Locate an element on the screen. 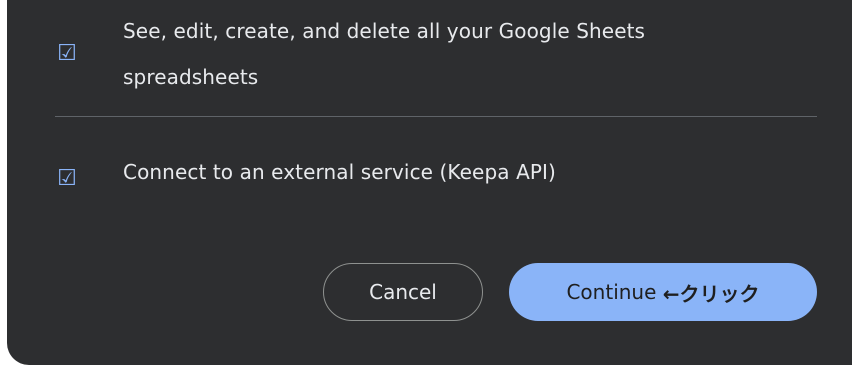 This screenshot has width=852, height=365. continue-button: Continue ←クリック is located at coordinates (663, 292).